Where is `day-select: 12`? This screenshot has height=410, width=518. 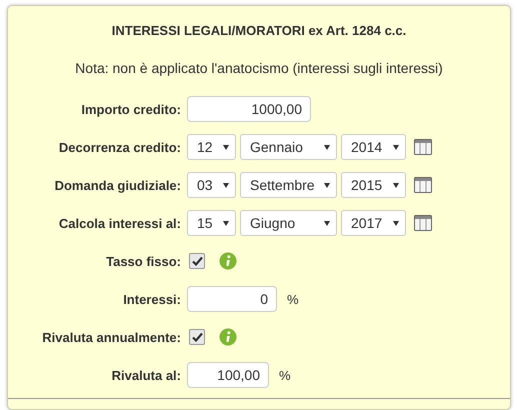
day-select: 12 is located at coordinates (211, 147).